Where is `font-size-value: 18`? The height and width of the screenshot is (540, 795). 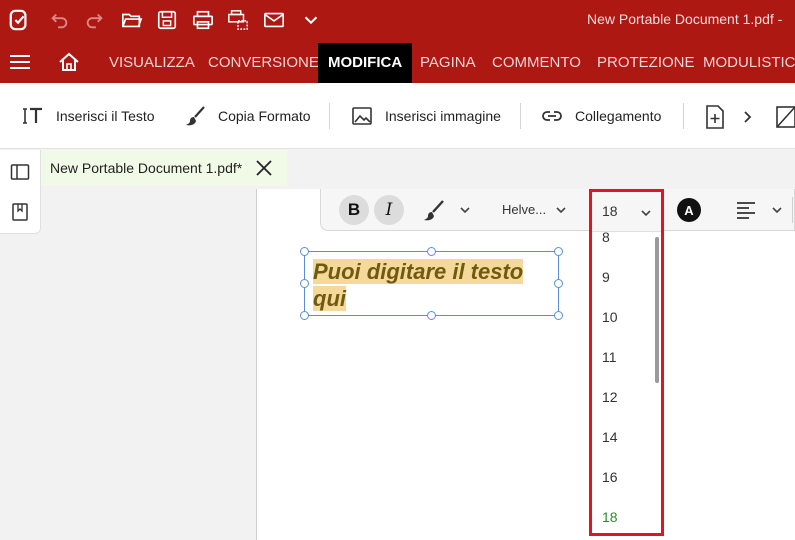
font-size-value: 18 is located at coordinates (610, 211).